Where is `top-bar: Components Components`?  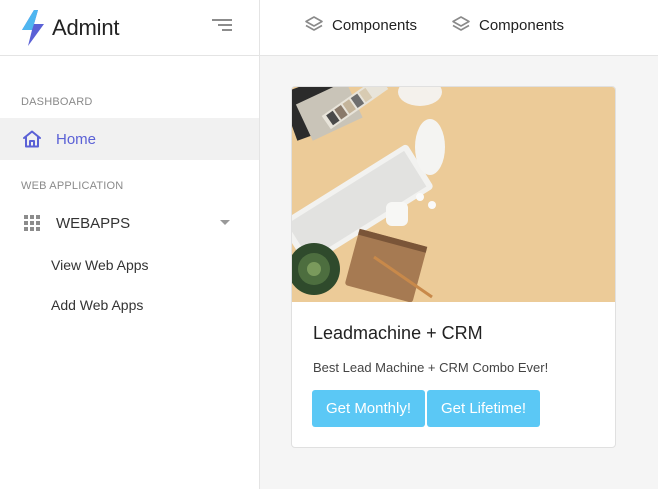
top-bar: Components Components is located at coordinates (459, 28).